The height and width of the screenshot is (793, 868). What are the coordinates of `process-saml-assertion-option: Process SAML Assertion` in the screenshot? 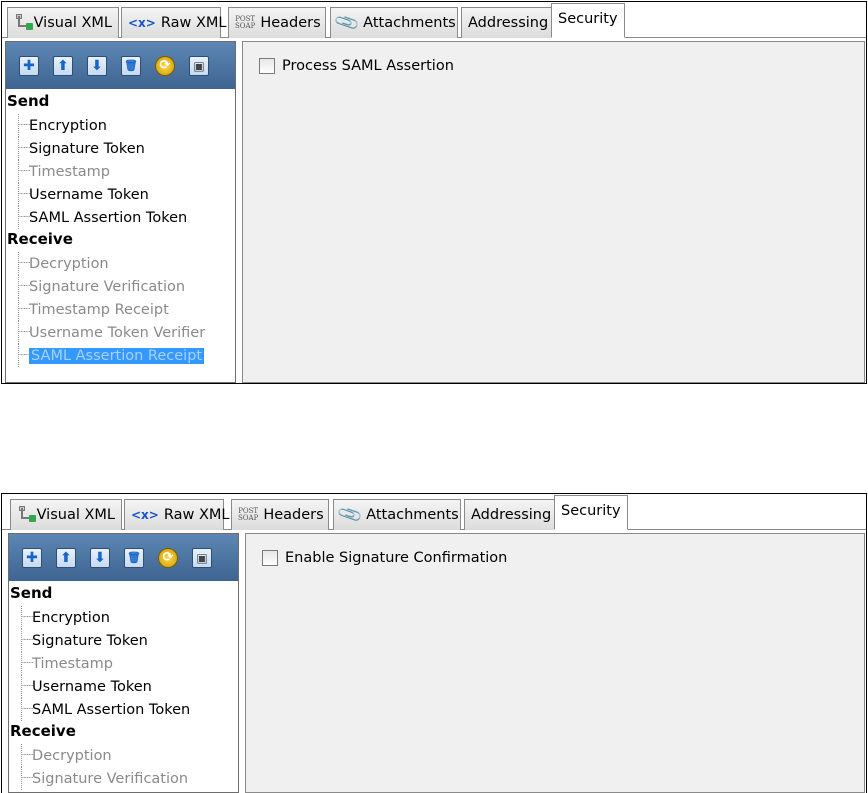 It's located at (356, 66).